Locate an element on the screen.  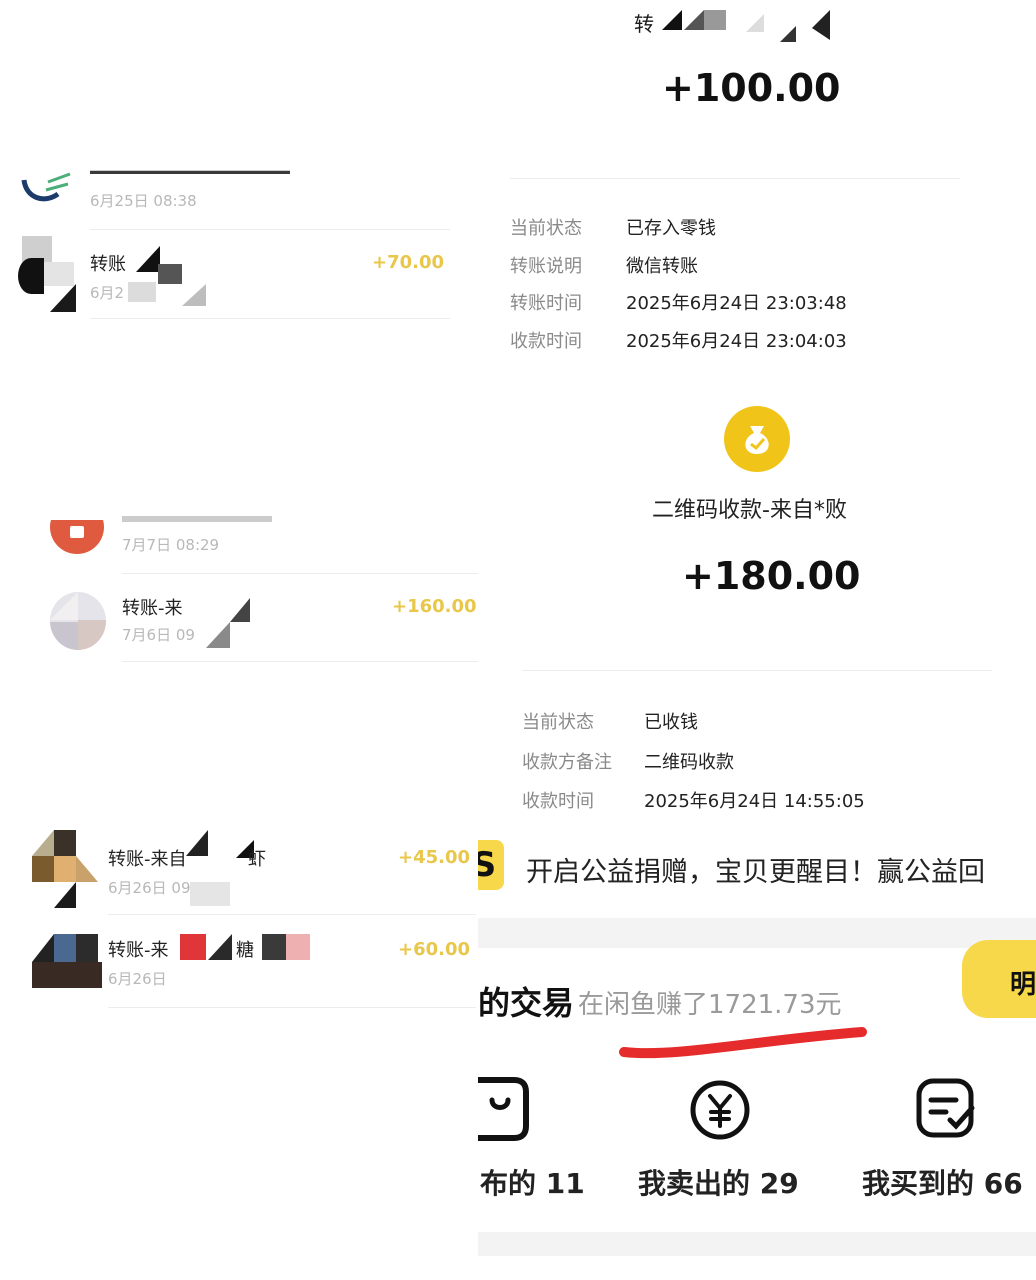
detail-value: 2025年6月24日 14:55:05 is located at coordinates (754, 801).